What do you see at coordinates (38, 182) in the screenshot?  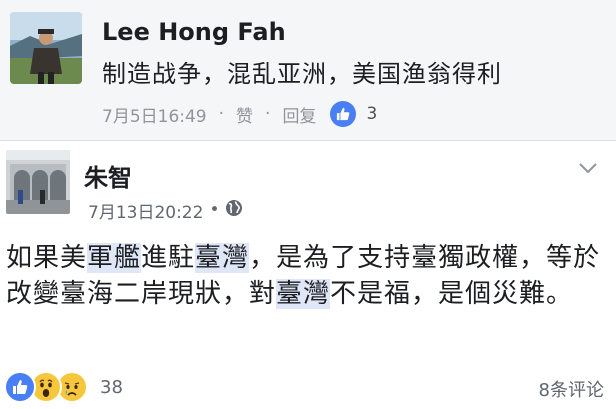 I see `poster-avatar` at bounding box center [38, 182].